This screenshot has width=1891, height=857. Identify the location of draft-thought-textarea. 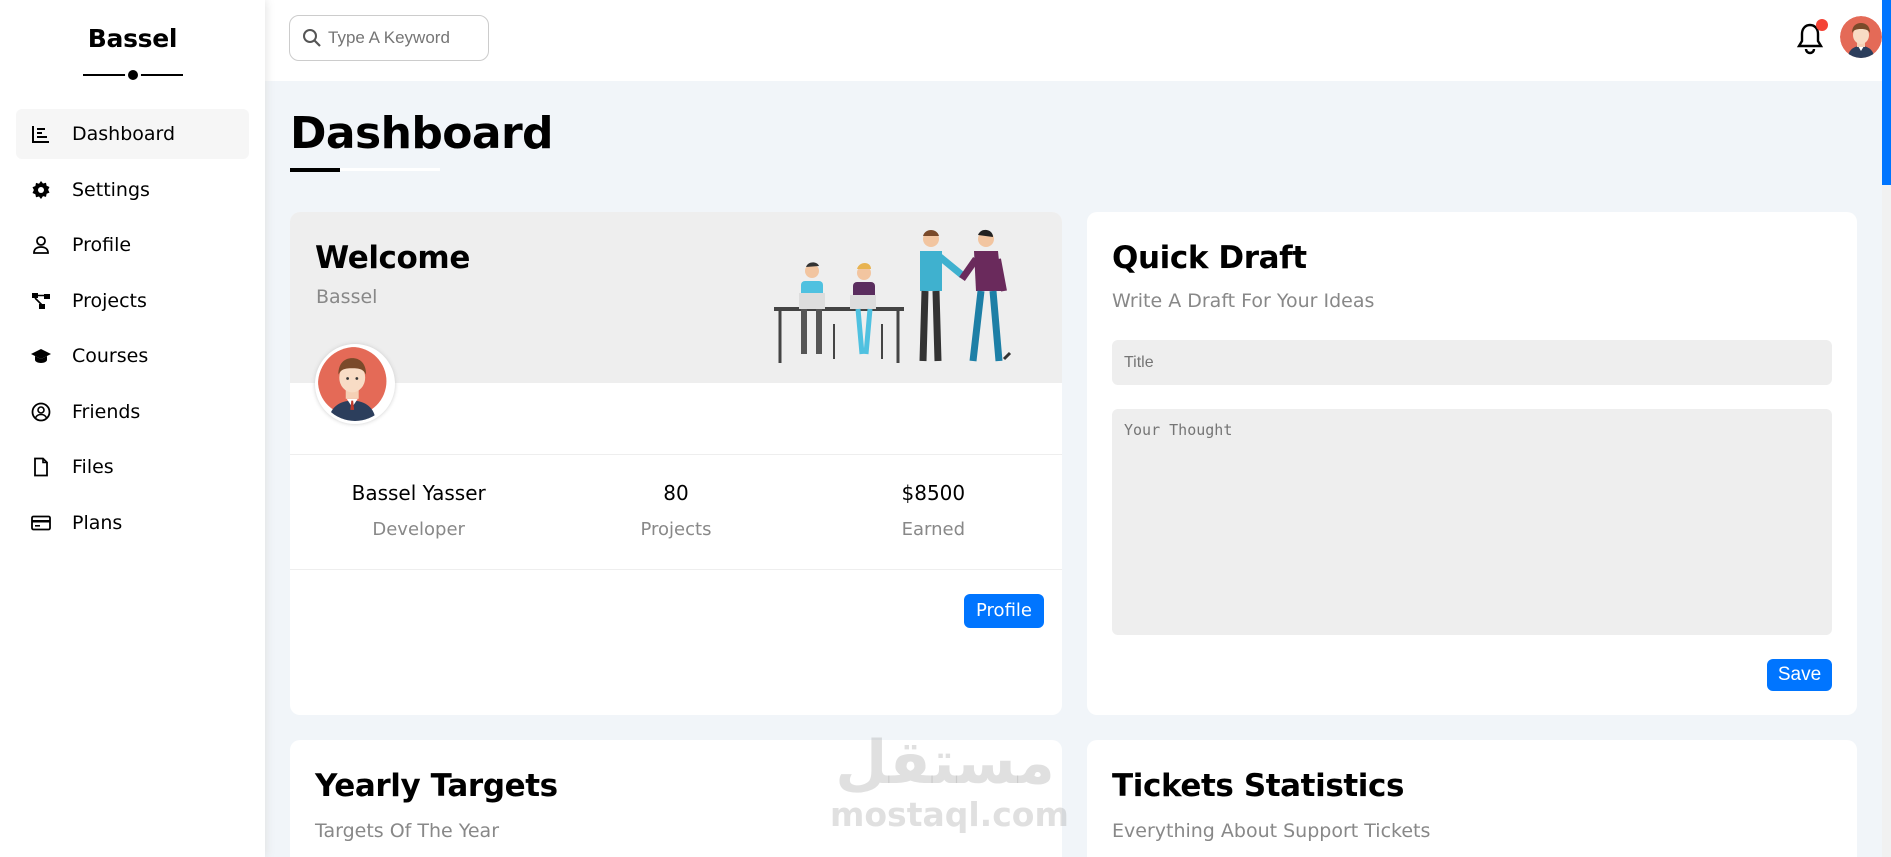
(1472, 522).